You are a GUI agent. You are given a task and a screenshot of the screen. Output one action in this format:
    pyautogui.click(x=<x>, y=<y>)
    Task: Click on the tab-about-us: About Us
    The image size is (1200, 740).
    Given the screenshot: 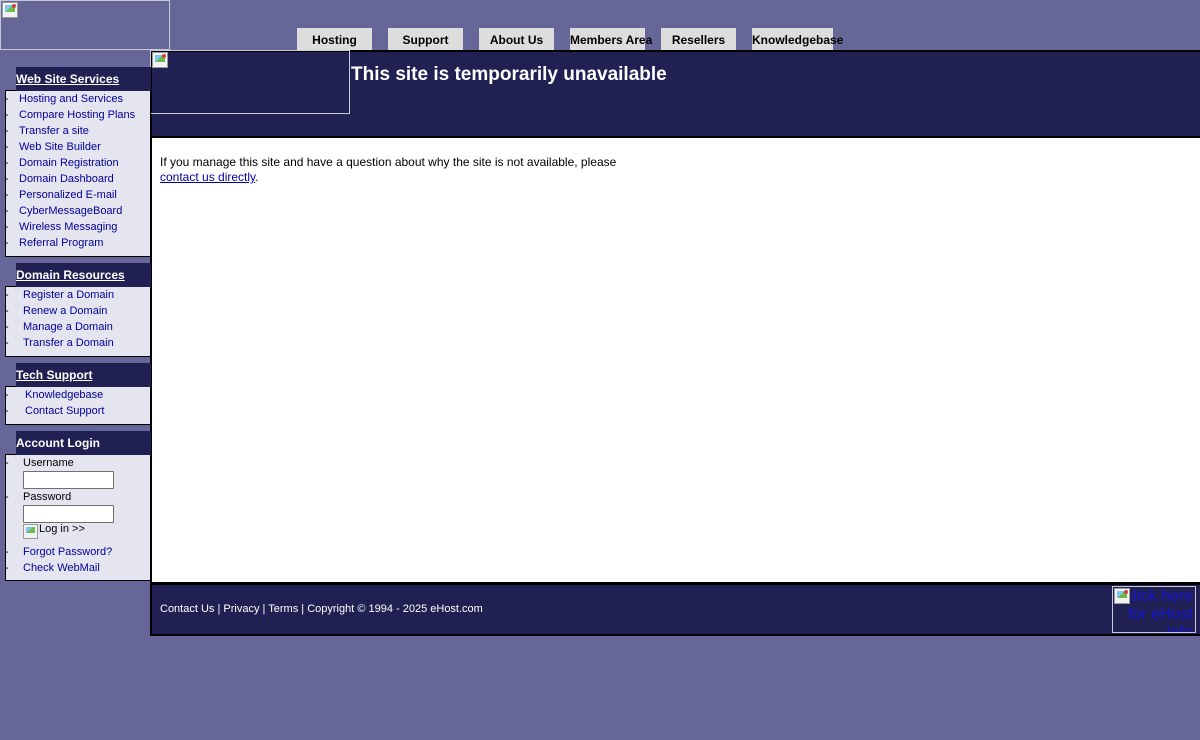 What is the action you would take?
    pyautogui.click(x=516, y=39)
    